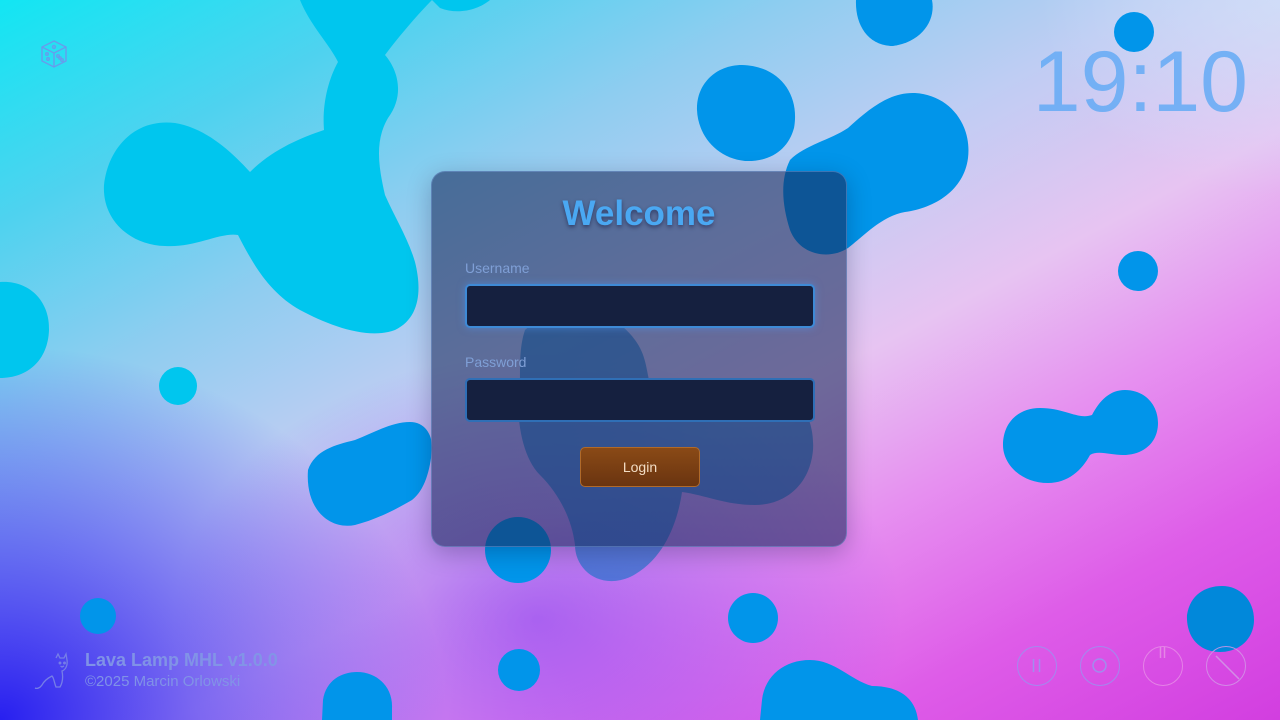 The height and width of the screenshot is (720, 1280). I want to click on exit-icon, so click(1227, 667).